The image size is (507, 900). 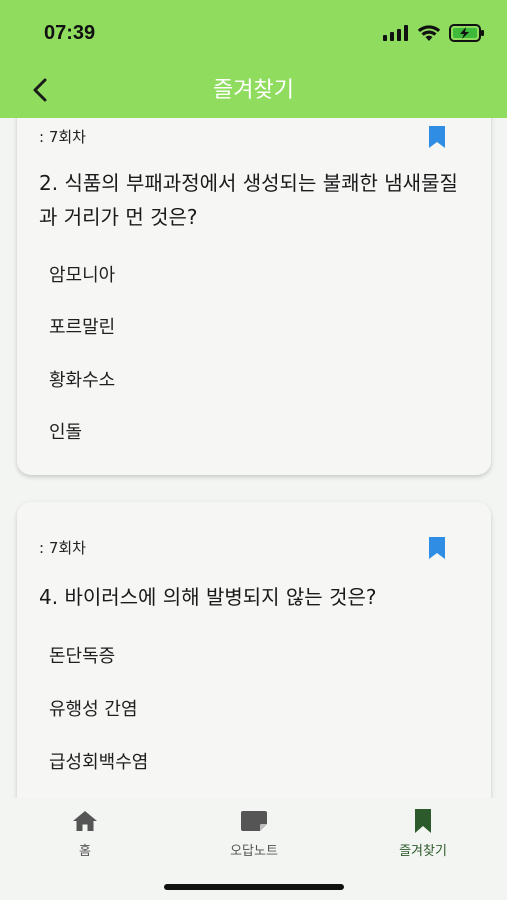 I want to click on answer-option: 급성회백수염, so click(x=98, y=761).